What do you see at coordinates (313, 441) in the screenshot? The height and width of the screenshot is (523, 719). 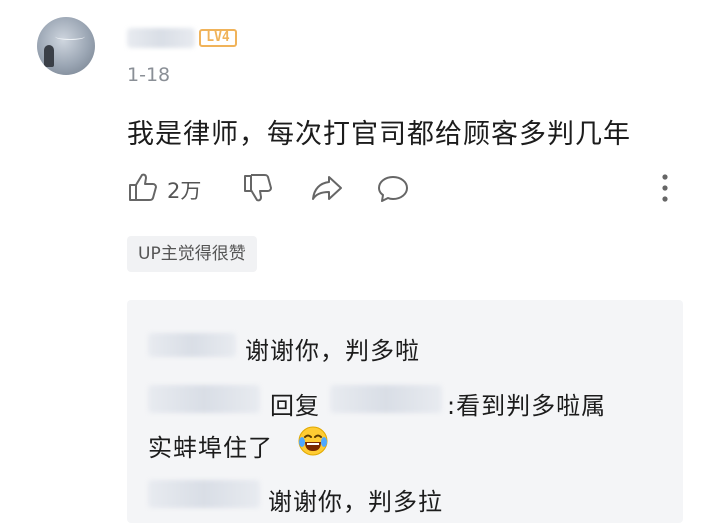 I see `laughing-crying-emoji-icon` at bounding box center [313, 441].